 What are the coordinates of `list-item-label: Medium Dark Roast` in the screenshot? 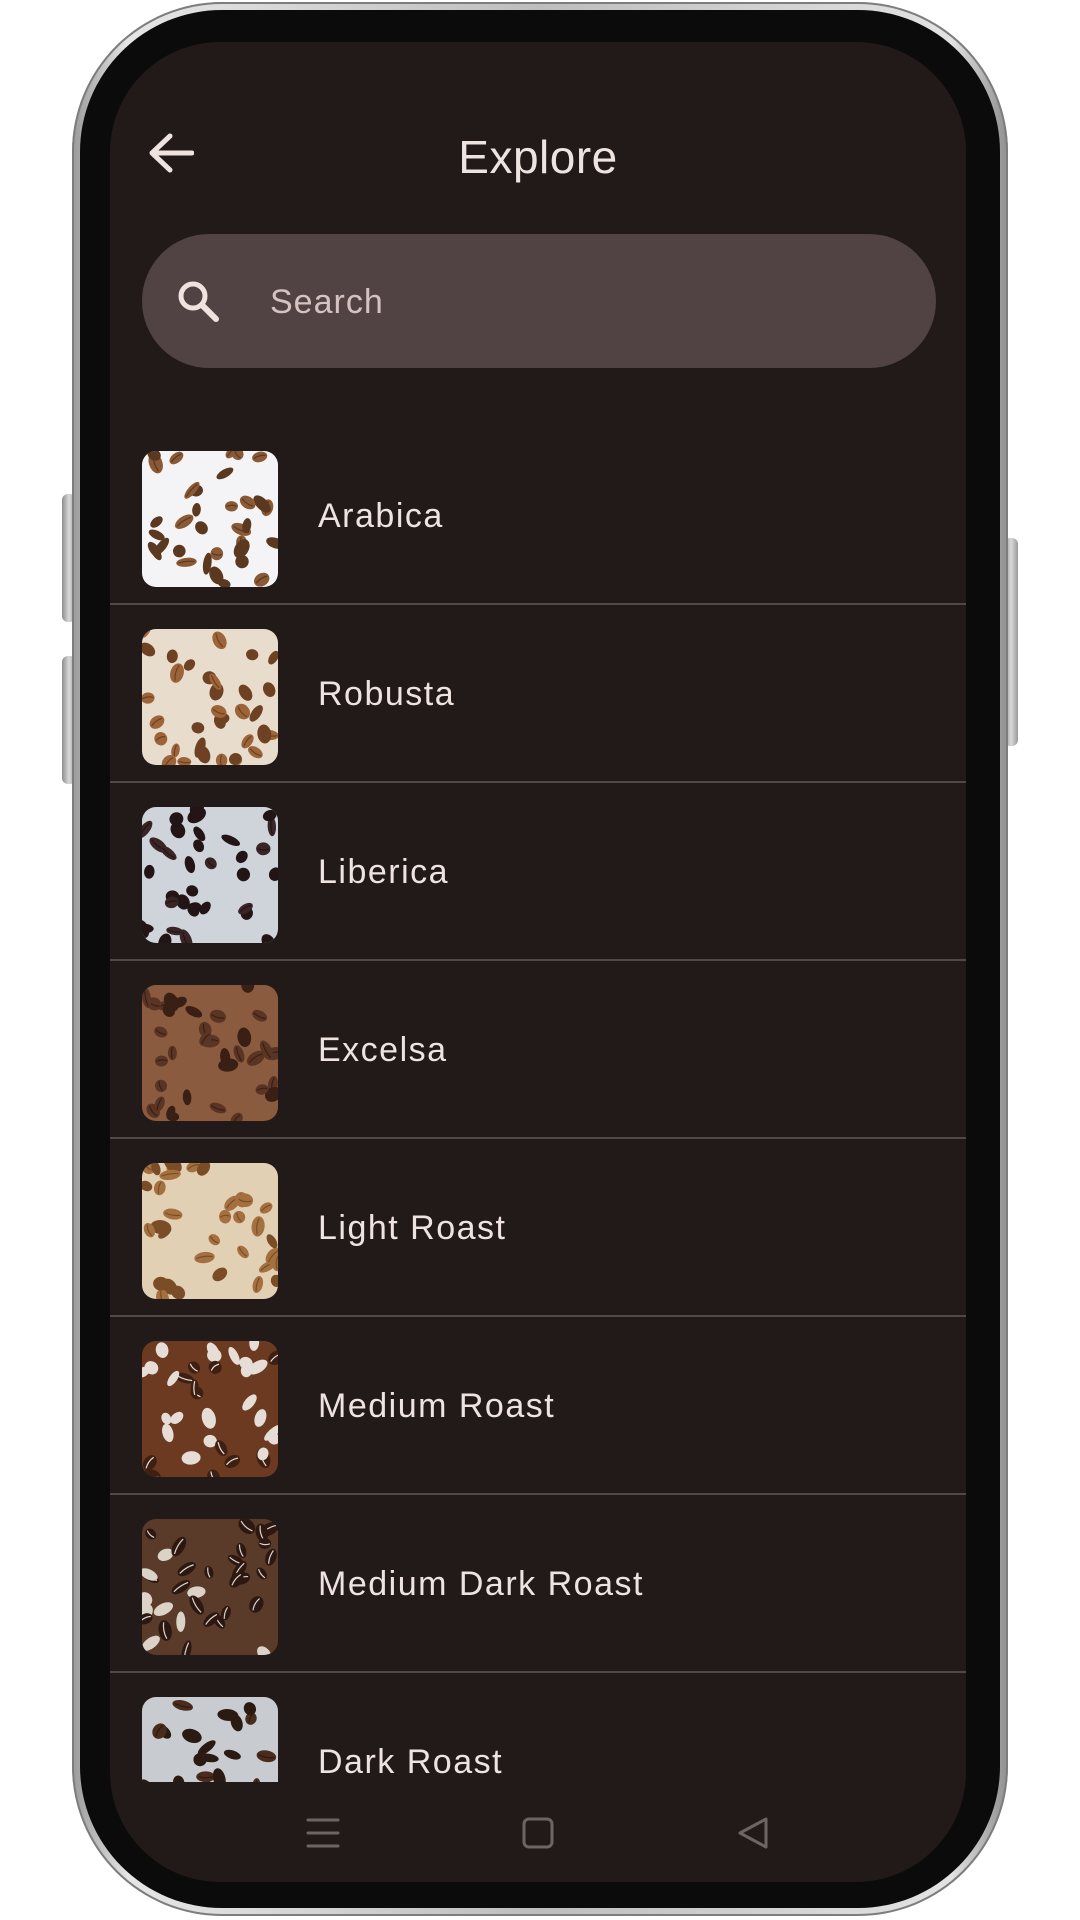 It's located at (481, 1584).